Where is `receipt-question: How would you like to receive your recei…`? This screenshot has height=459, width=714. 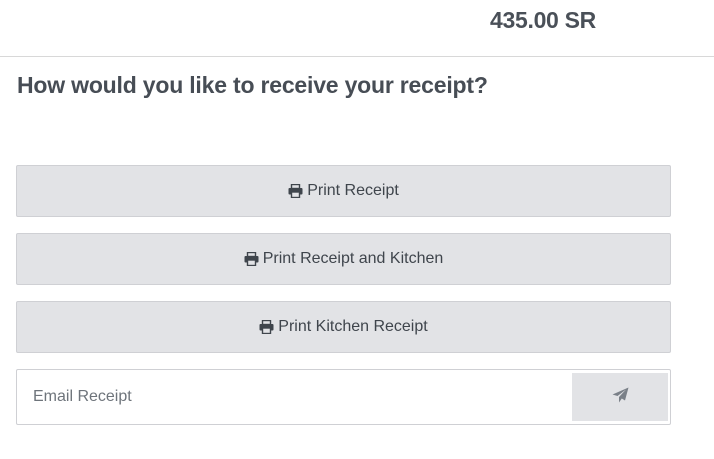
receipt-question: How would you like to receive your recei… is located at coordinates (252, 85).